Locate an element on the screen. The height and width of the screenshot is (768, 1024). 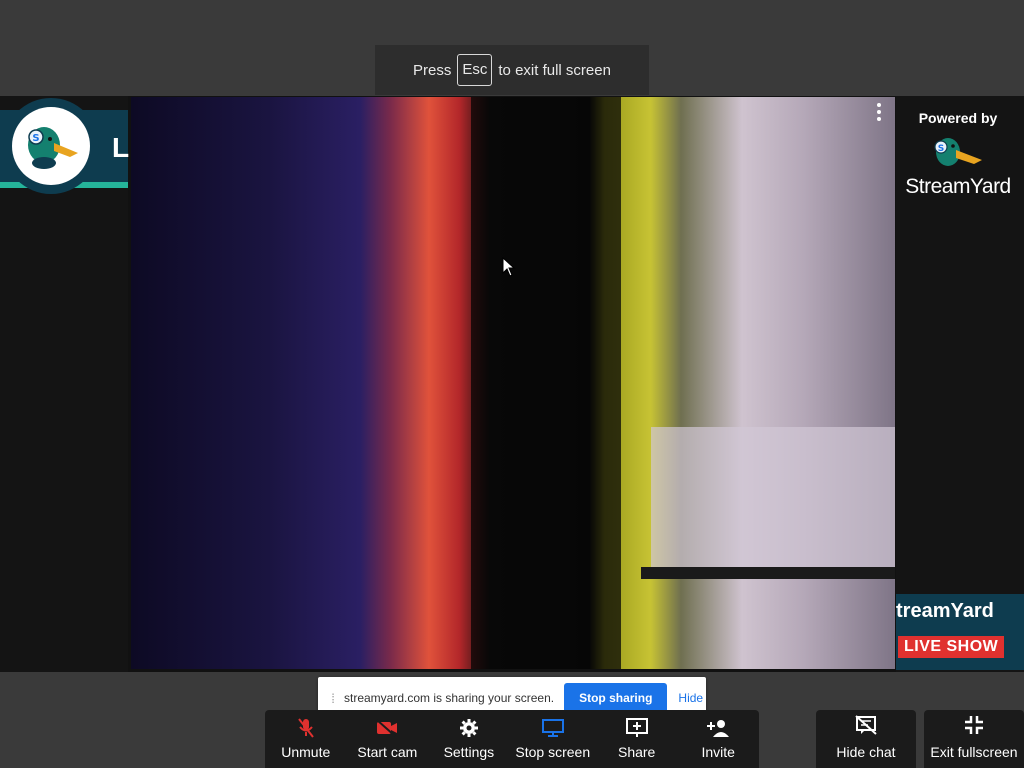
fullscreen-hint: Press Esc to exit full screen is located at coordinates (512, 70).